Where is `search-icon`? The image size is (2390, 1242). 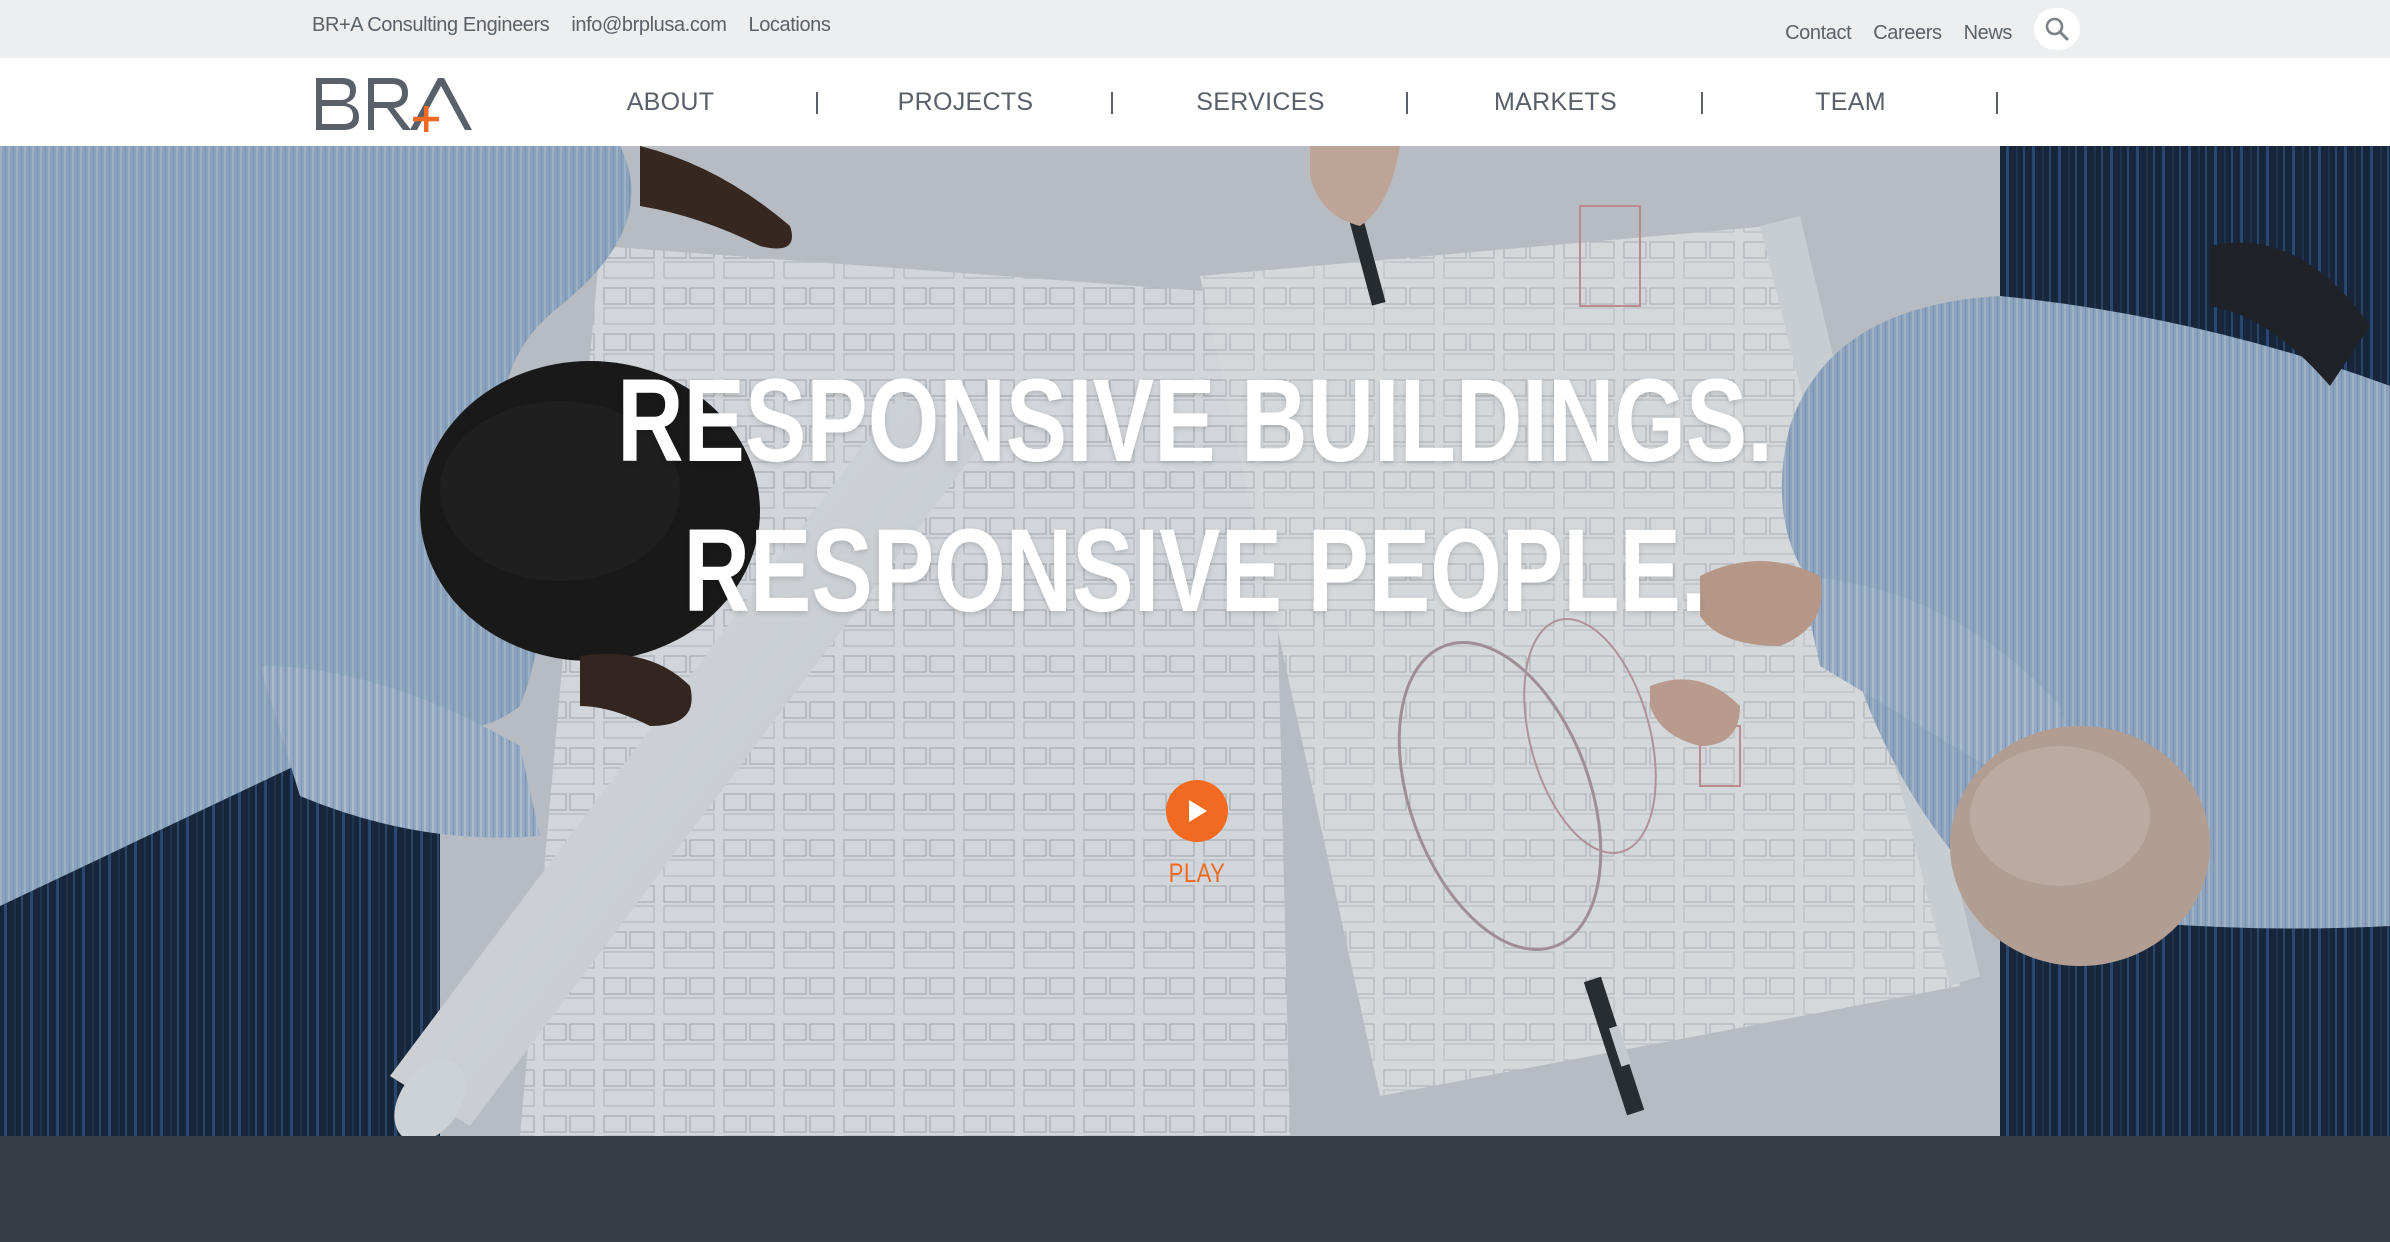
search-icon is located at coordinates (2057, 29).